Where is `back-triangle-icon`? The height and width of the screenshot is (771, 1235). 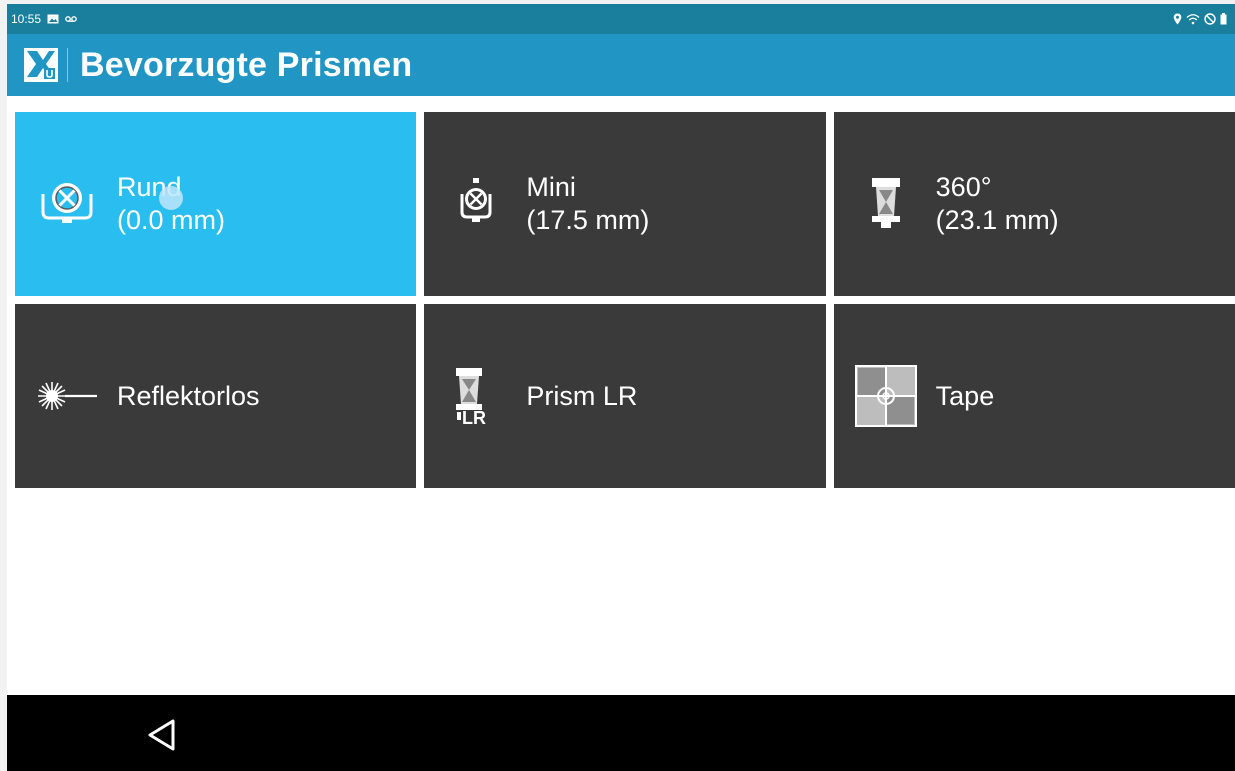 back-triangle-icon is located at coordinates (163, 735).